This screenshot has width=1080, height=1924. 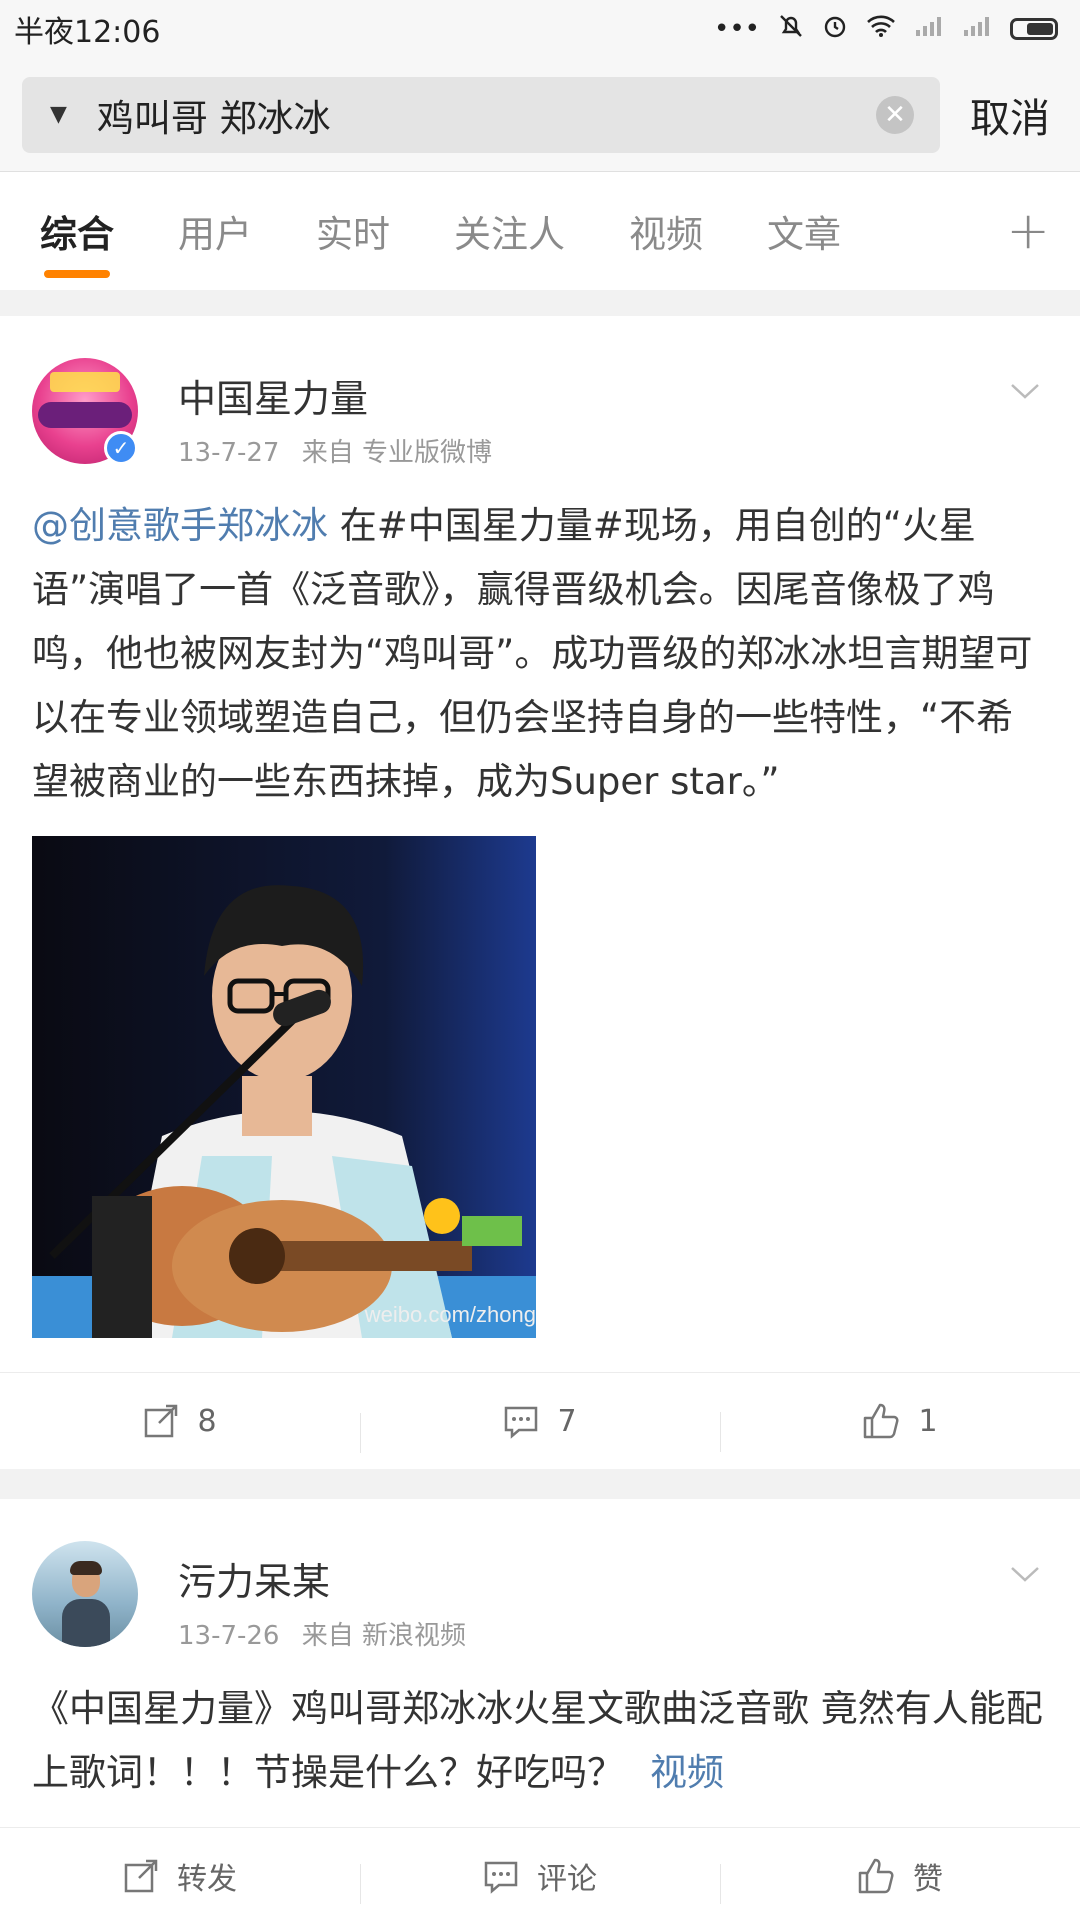 What do you see at coordinates (77, 231) in the screenshot?
I see `tab-comprehensive: 综合` at bounding box center [77, 231].